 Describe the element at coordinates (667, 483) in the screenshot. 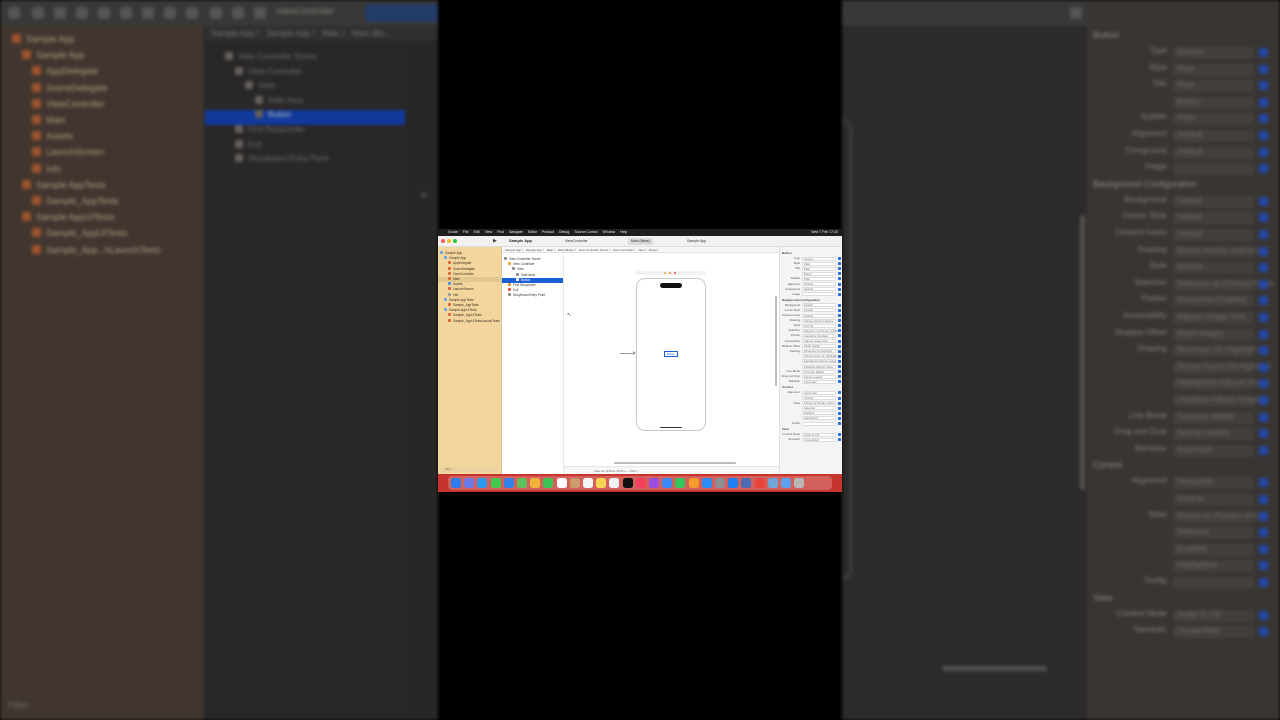

I see `dock-icon-keynote` at that location.